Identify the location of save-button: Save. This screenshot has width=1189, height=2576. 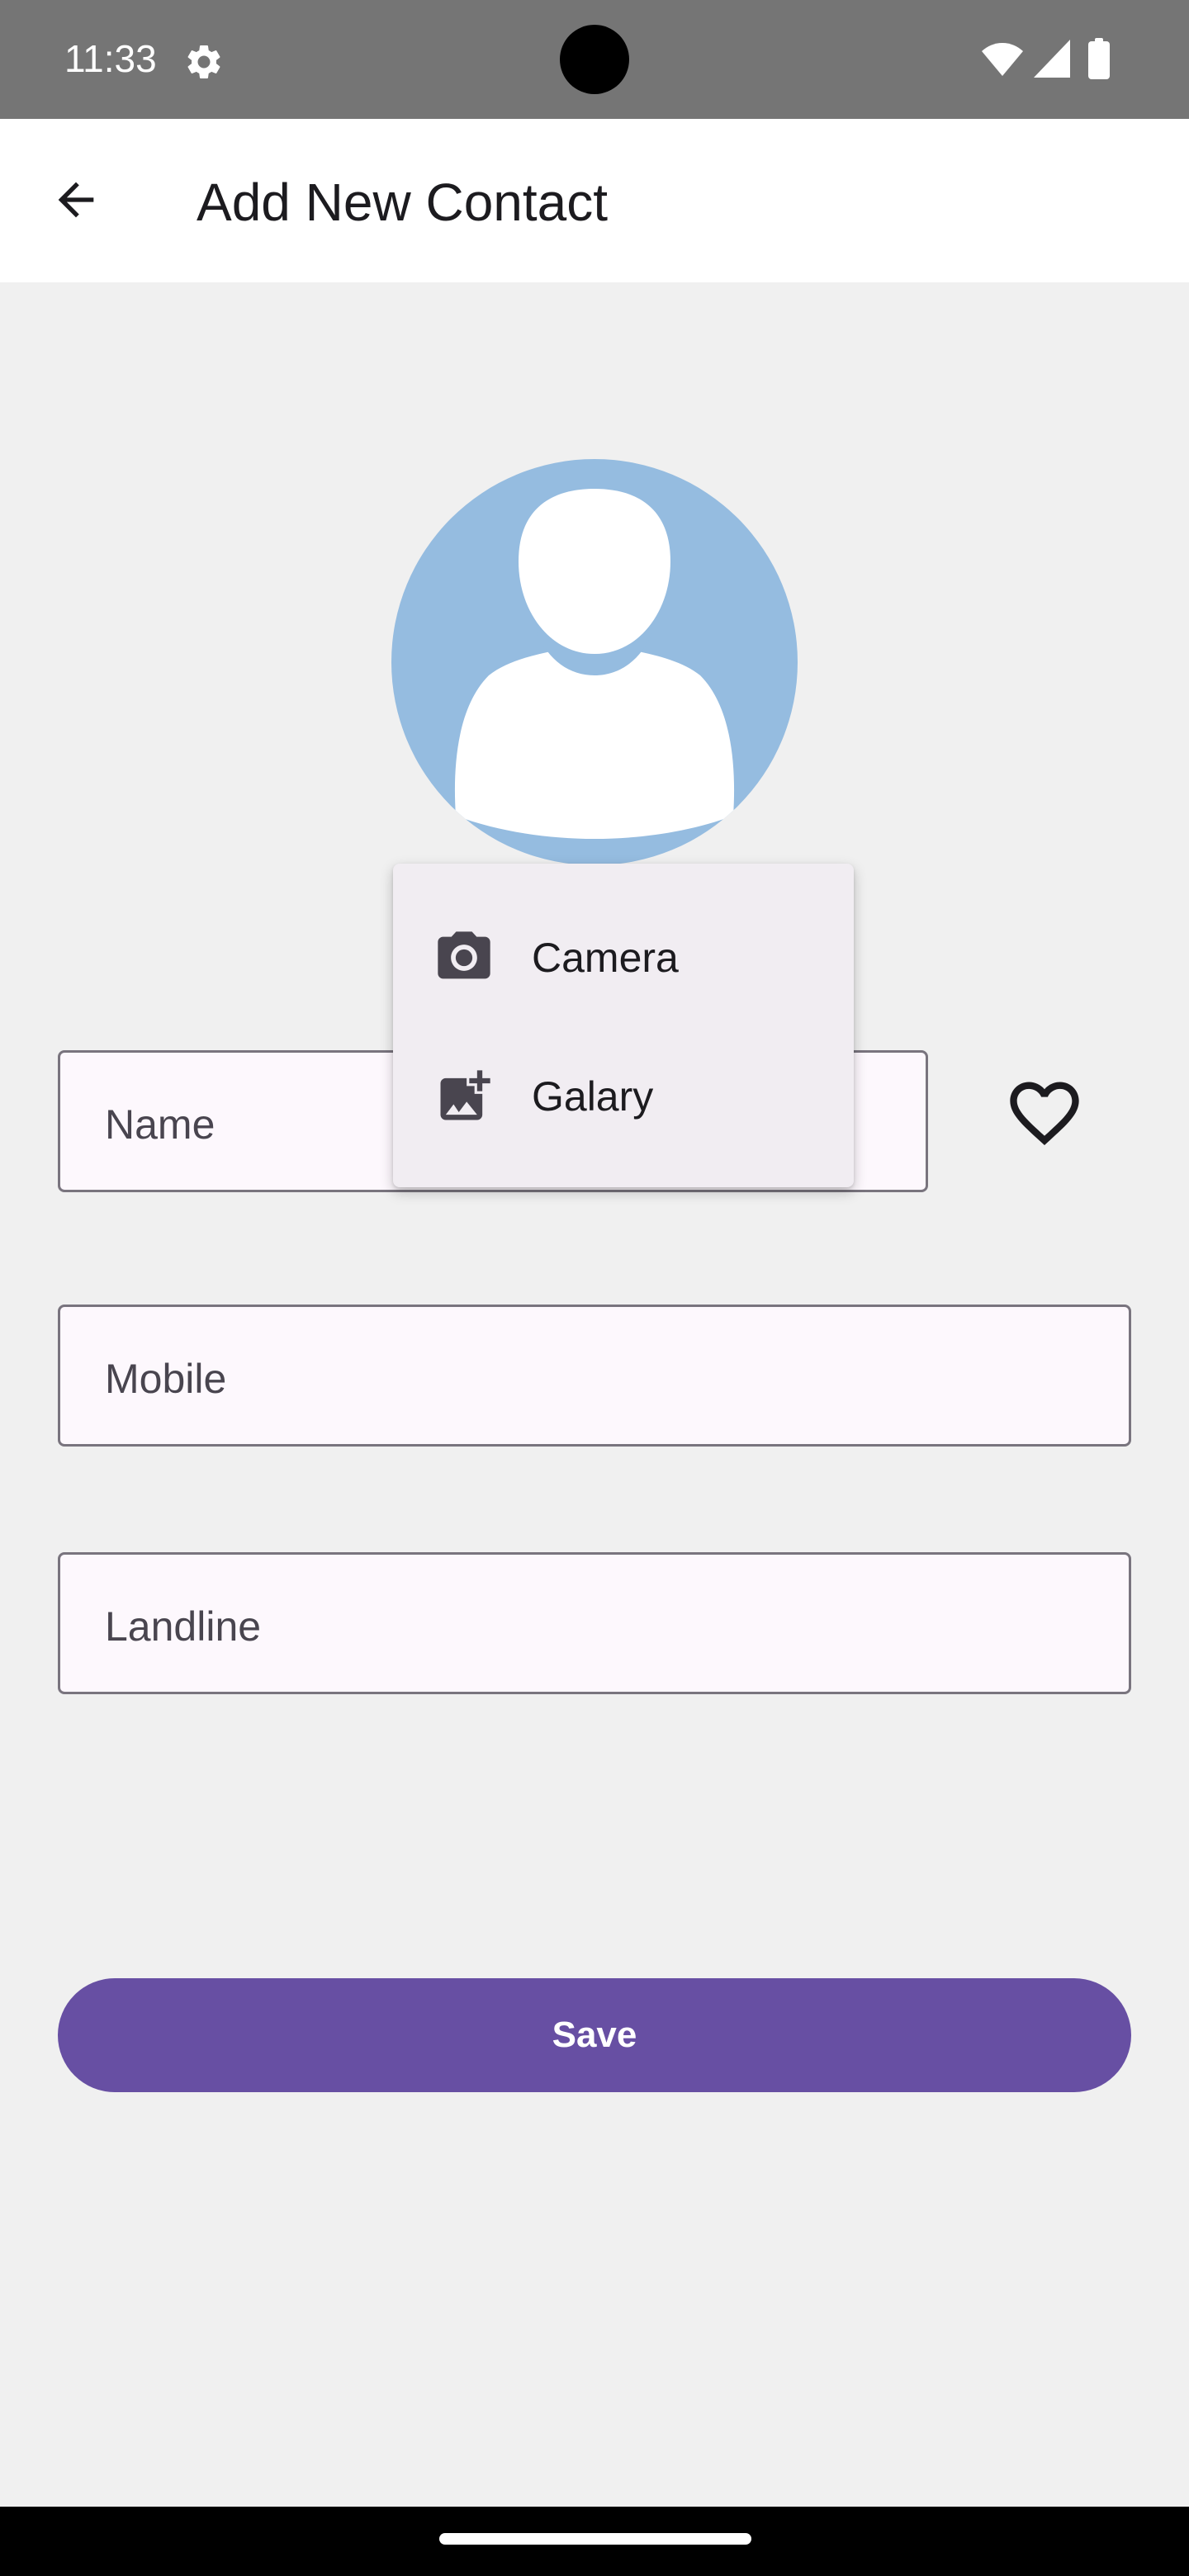
(594, 2035).